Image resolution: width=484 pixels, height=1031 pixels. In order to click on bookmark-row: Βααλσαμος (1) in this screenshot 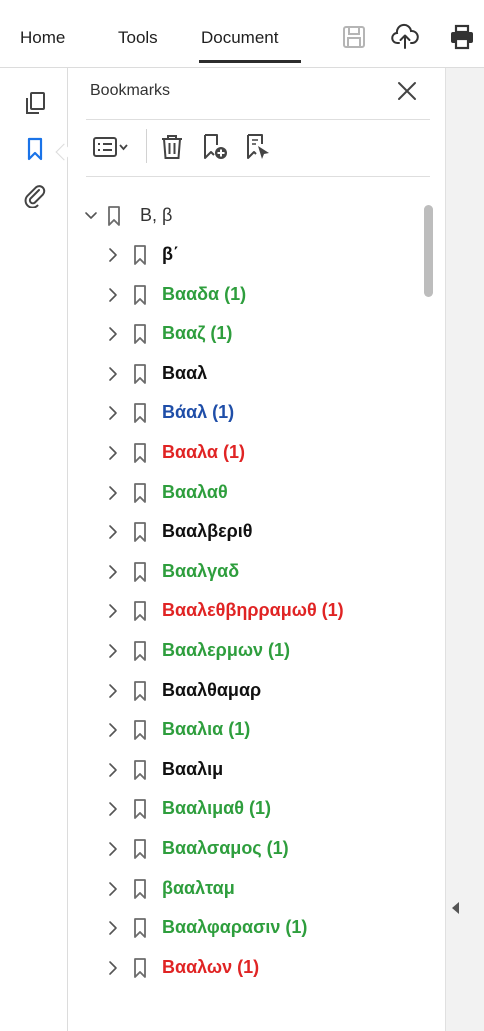, I will do `click(250, 849)`.